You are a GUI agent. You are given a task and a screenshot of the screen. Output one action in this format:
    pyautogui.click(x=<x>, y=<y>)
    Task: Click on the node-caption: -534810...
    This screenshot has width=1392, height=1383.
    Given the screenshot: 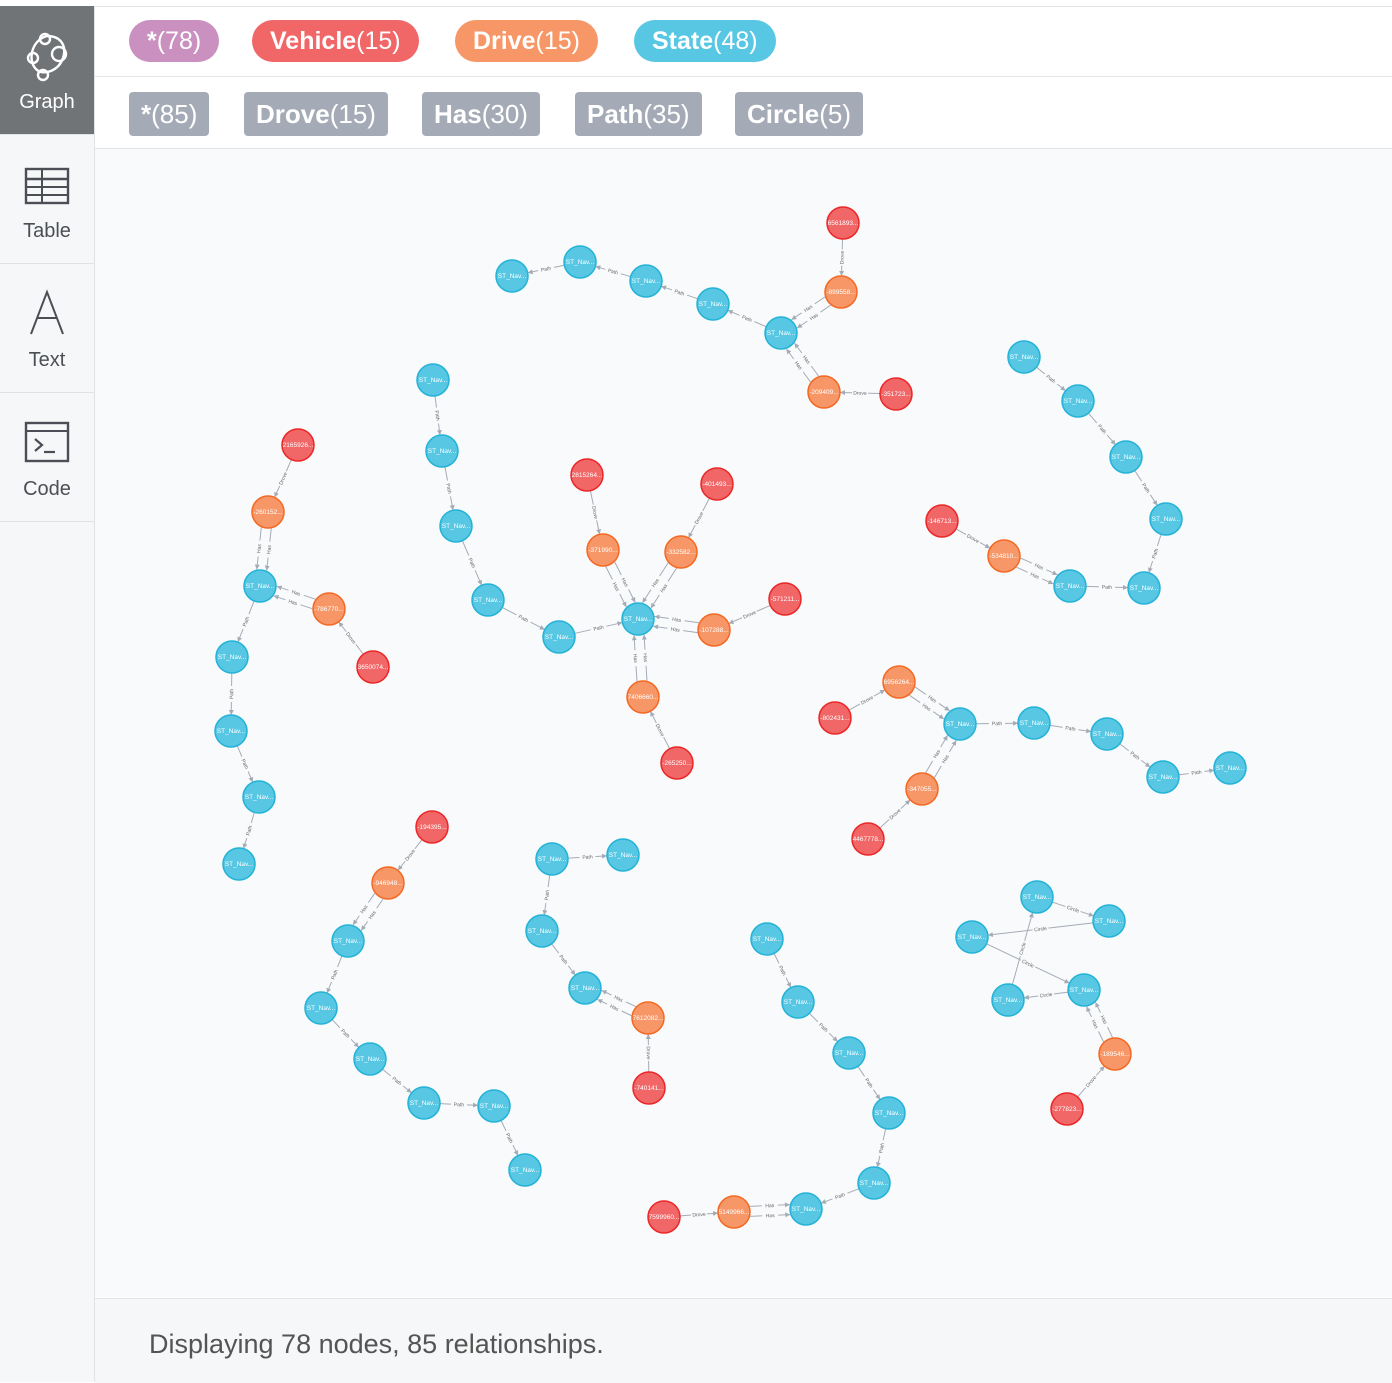 What is the action you would take?
    pyautogui.click(x=1003, y=556)
    